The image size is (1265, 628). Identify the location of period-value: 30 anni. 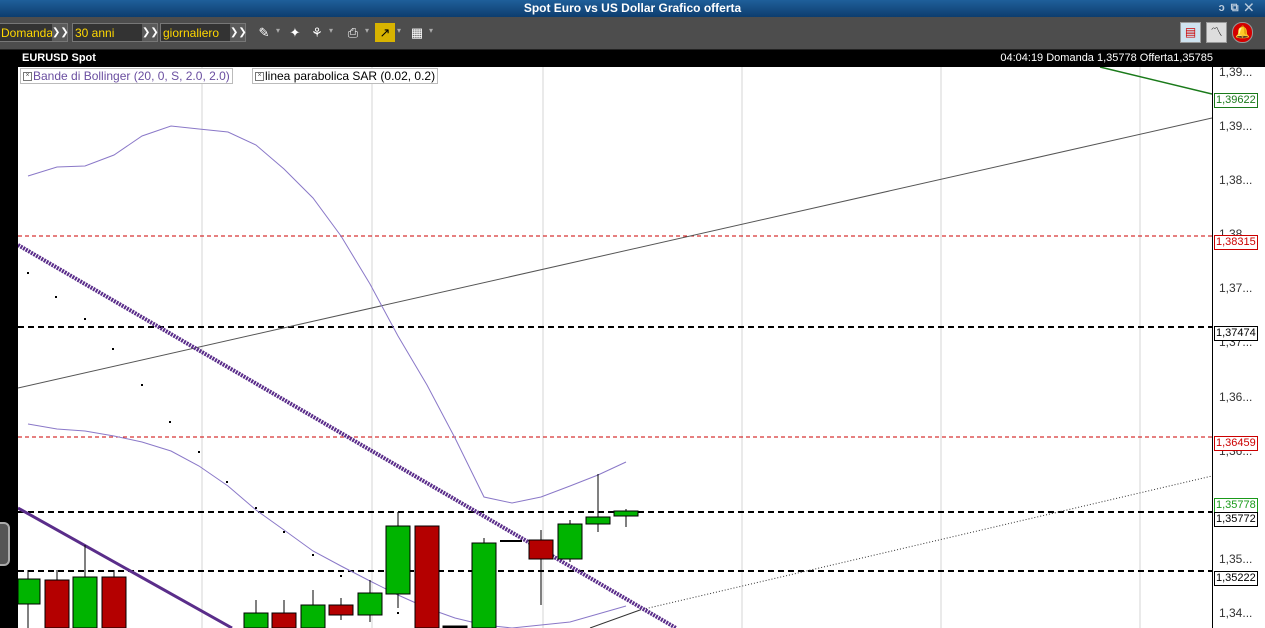
(95, 33).